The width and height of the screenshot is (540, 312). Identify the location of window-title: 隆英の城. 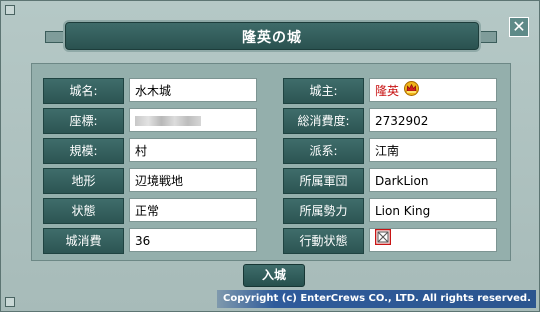
(272, 38).